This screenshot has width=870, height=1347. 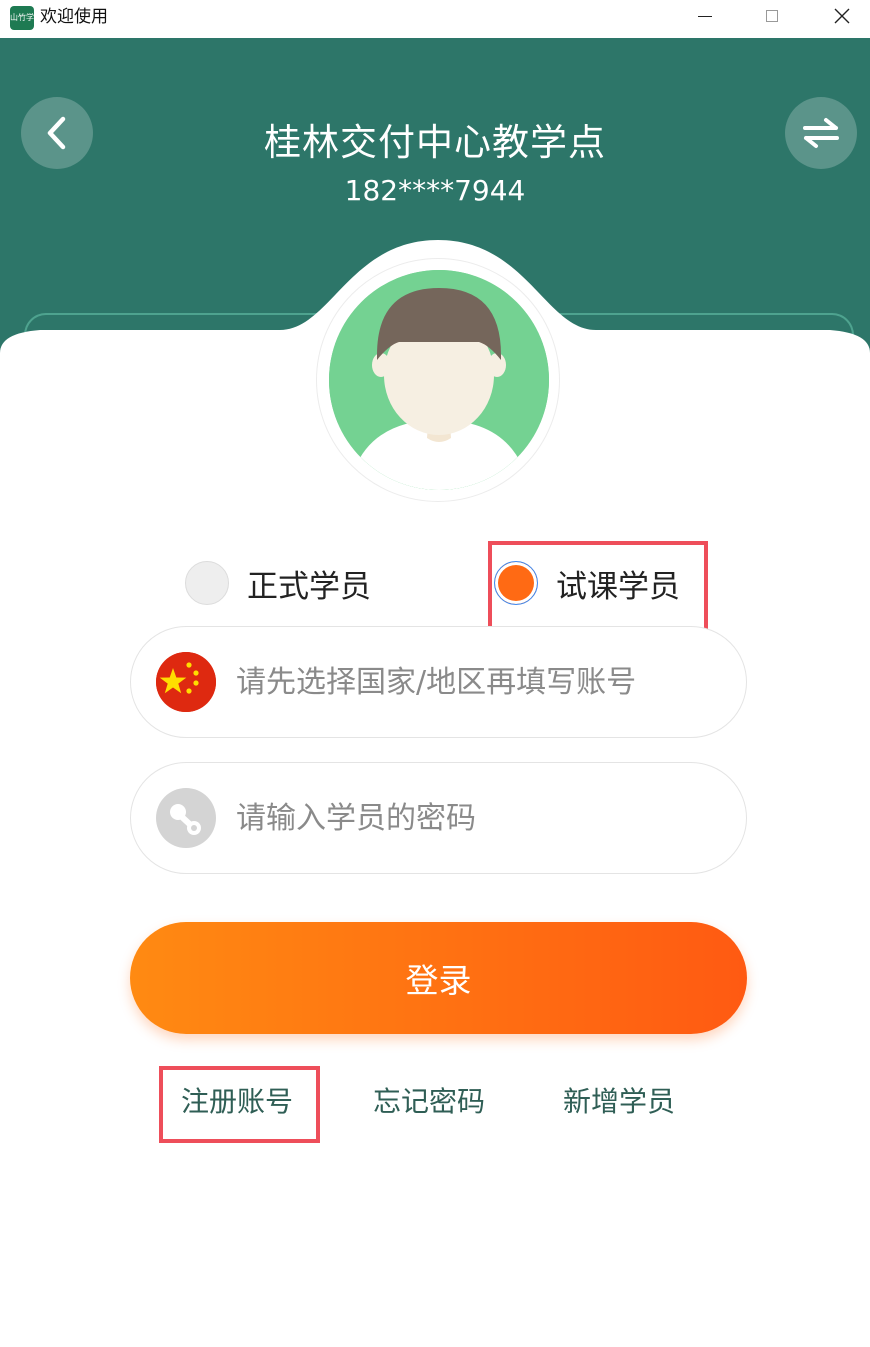 I want to click on radio-formal-student: 正式学员, so click(x=278, y=583).